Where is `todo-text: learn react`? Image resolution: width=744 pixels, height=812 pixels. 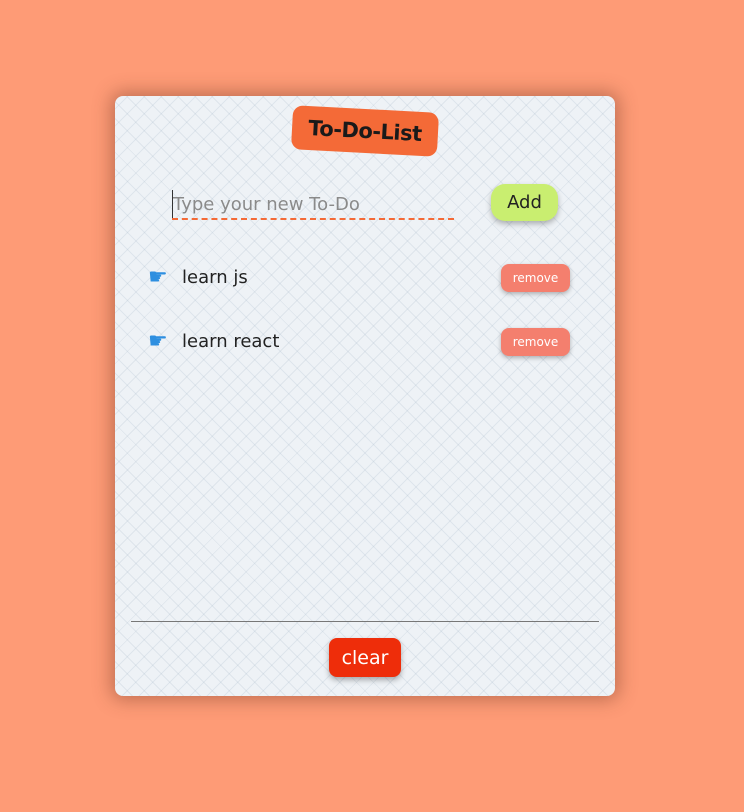
todo-text: learn react is located at coordinates (231, 341).